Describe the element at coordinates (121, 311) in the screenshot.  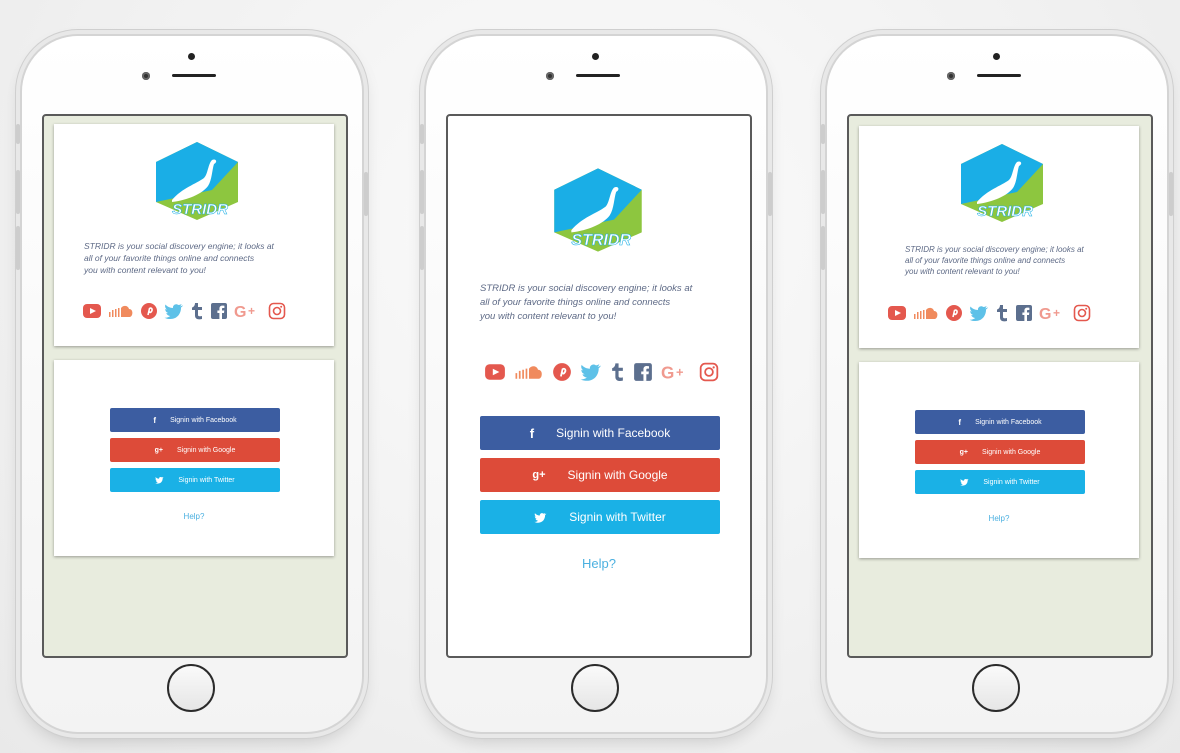
I see `soundcloud-icon` at that location.